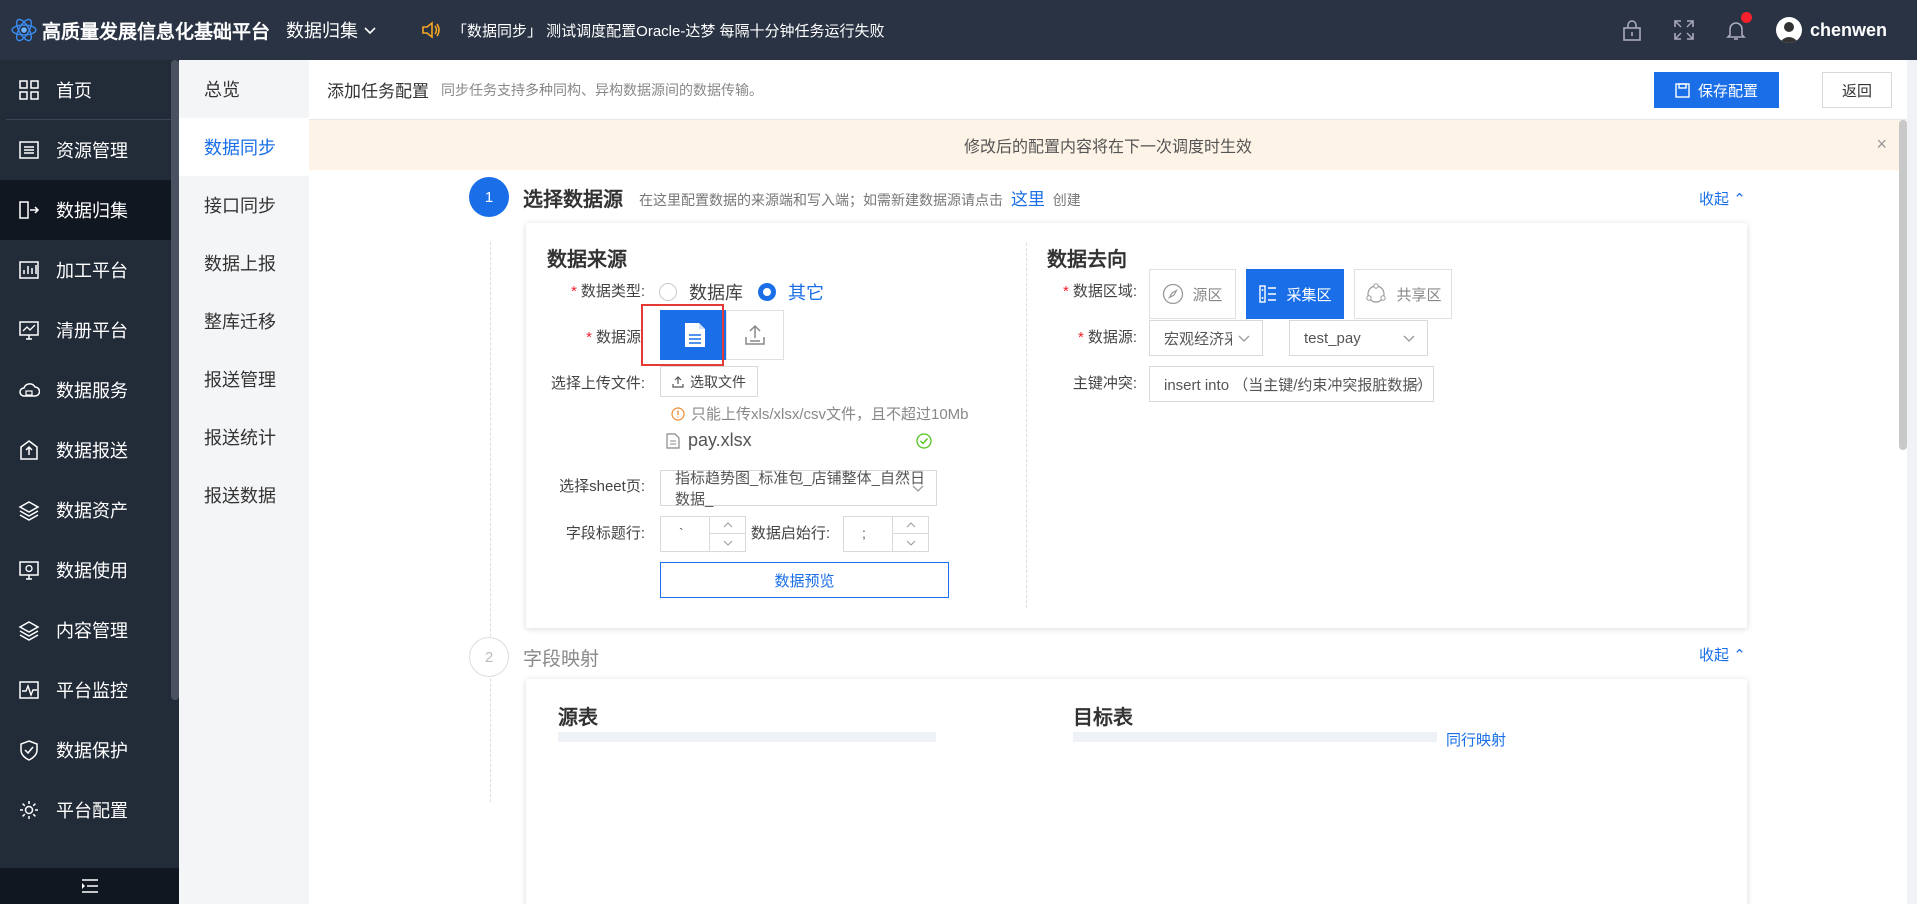 This screenshot has width=1917, height=904. I want to click on radio-dot, so click(668, 292).